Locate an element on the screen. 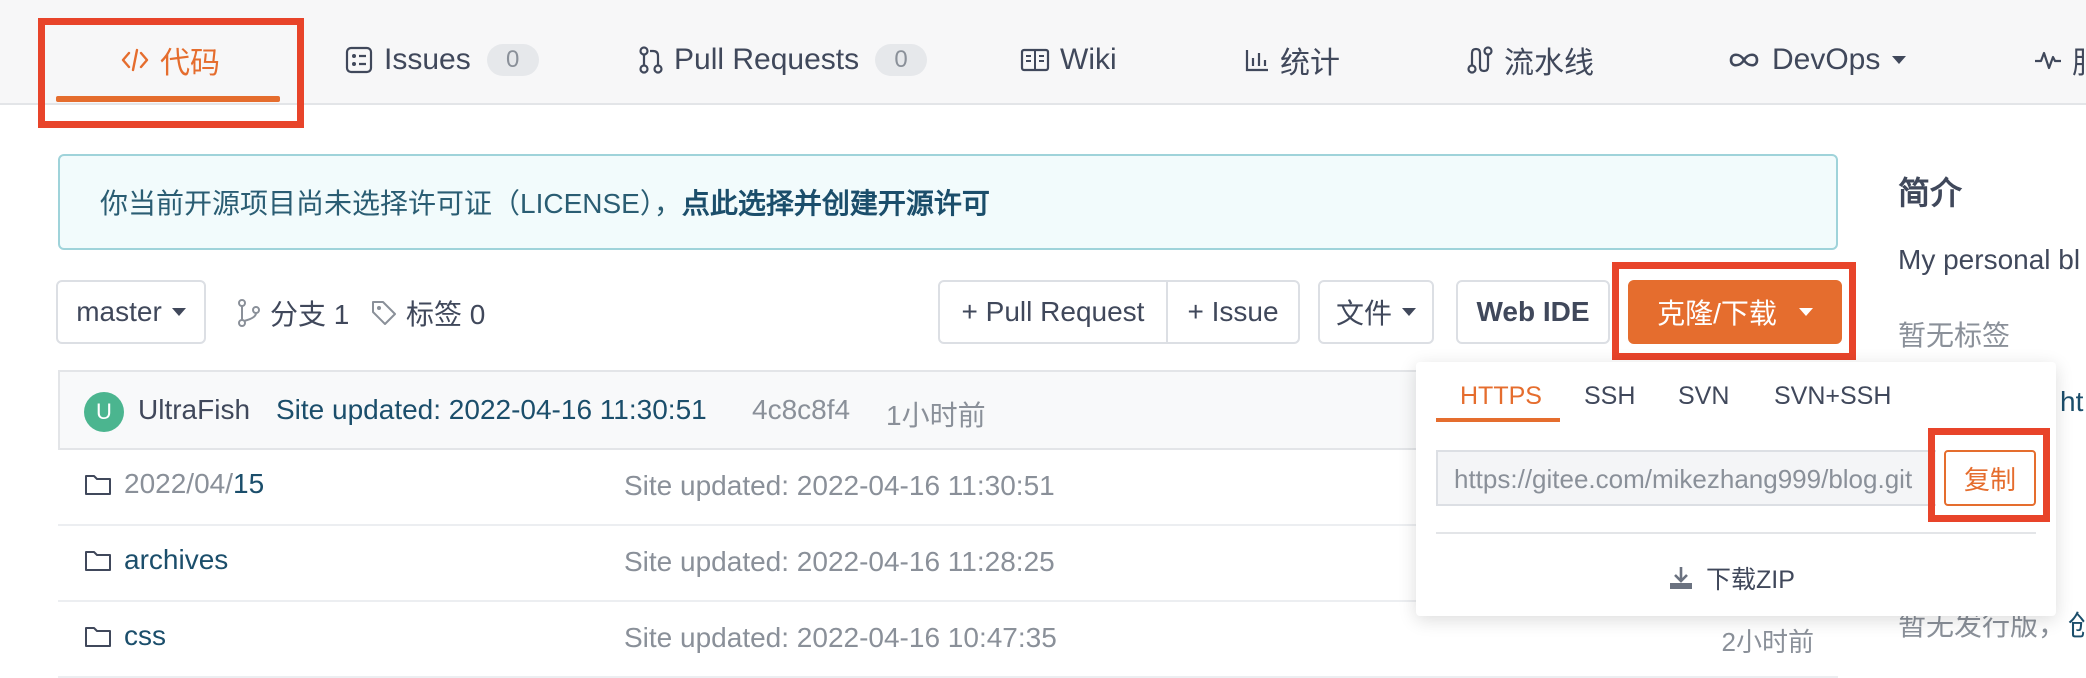 This screenshot has height=678, width=2086. sidebar-create-release-link: 创 is located at coordinates (2077, 624).